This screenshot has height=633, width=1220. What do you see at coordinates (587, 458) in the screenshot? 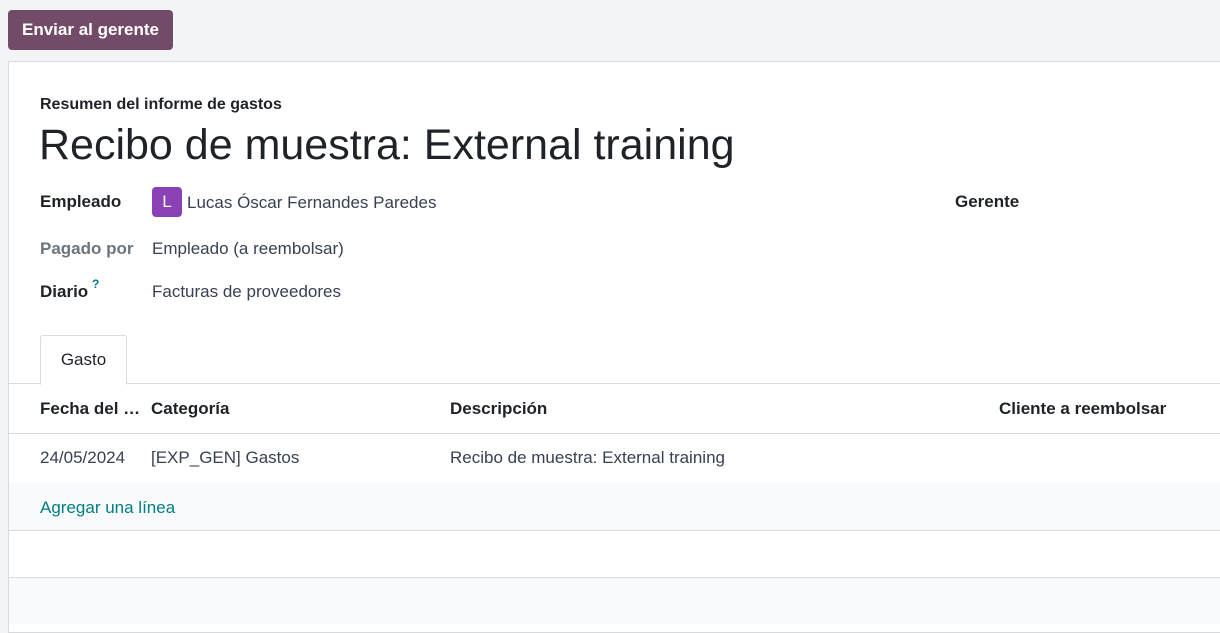
I see `cell-description: Recibo de muestra: External training` at bounding box center [587, 458].